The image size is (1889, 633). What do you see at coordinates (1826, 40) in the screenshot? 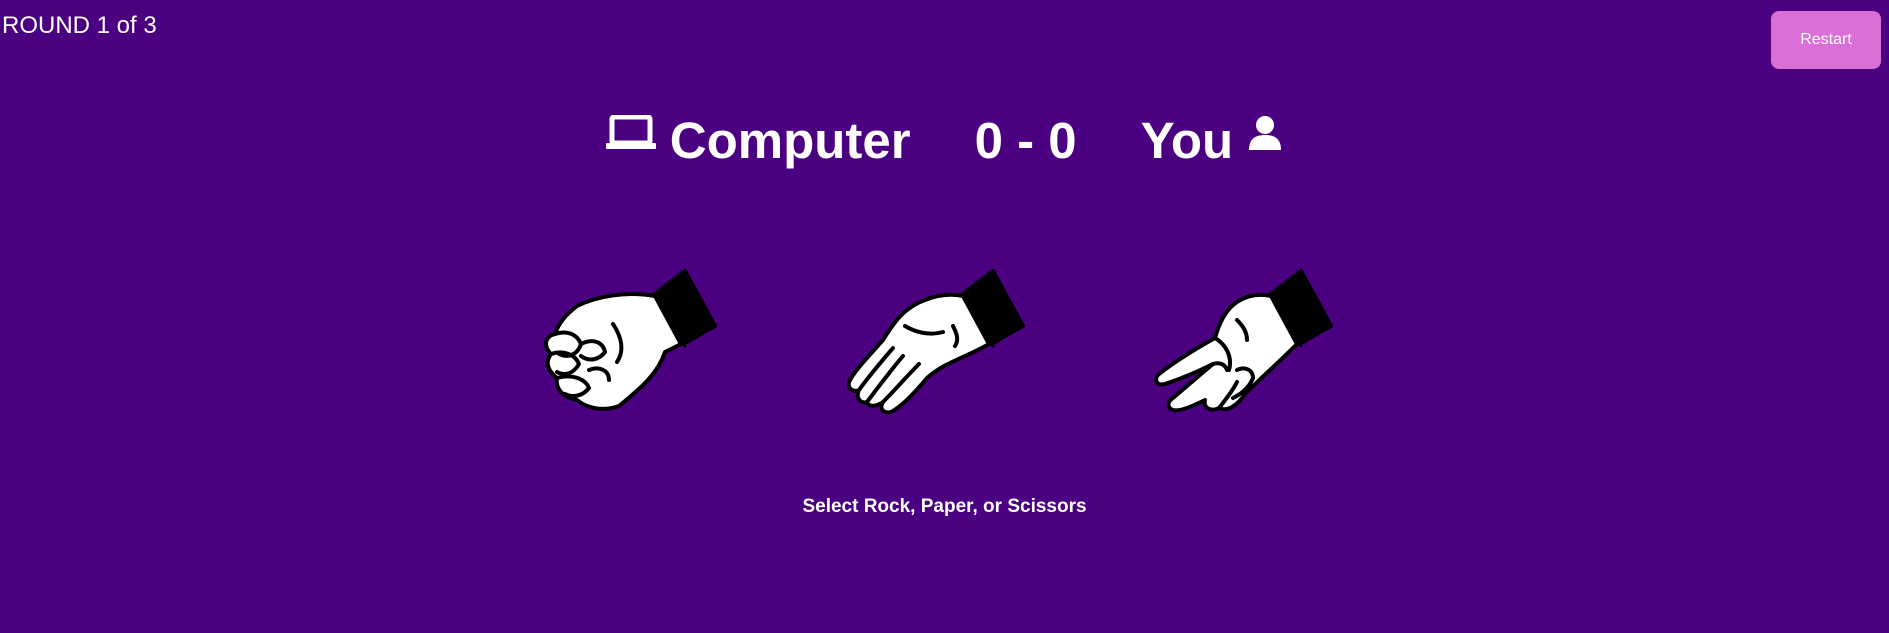
I see `restart-button: Restart` at bounding box center [1826, 40].